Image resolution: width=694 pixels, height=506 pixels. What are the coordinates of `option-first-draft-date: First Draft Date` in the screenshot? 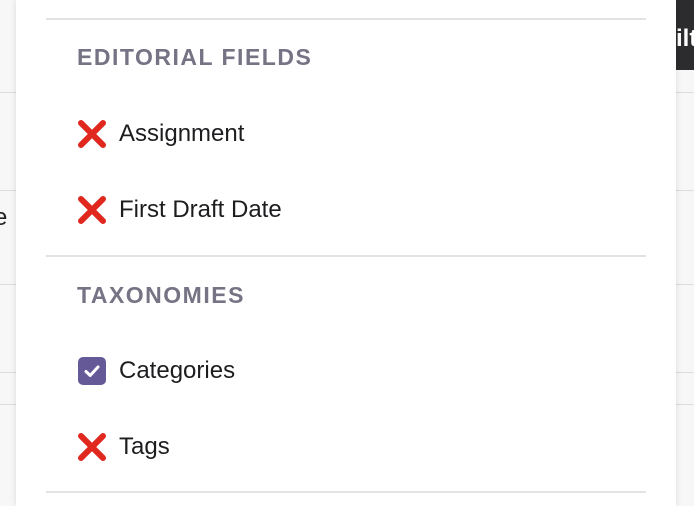 It's located at (179, 210).